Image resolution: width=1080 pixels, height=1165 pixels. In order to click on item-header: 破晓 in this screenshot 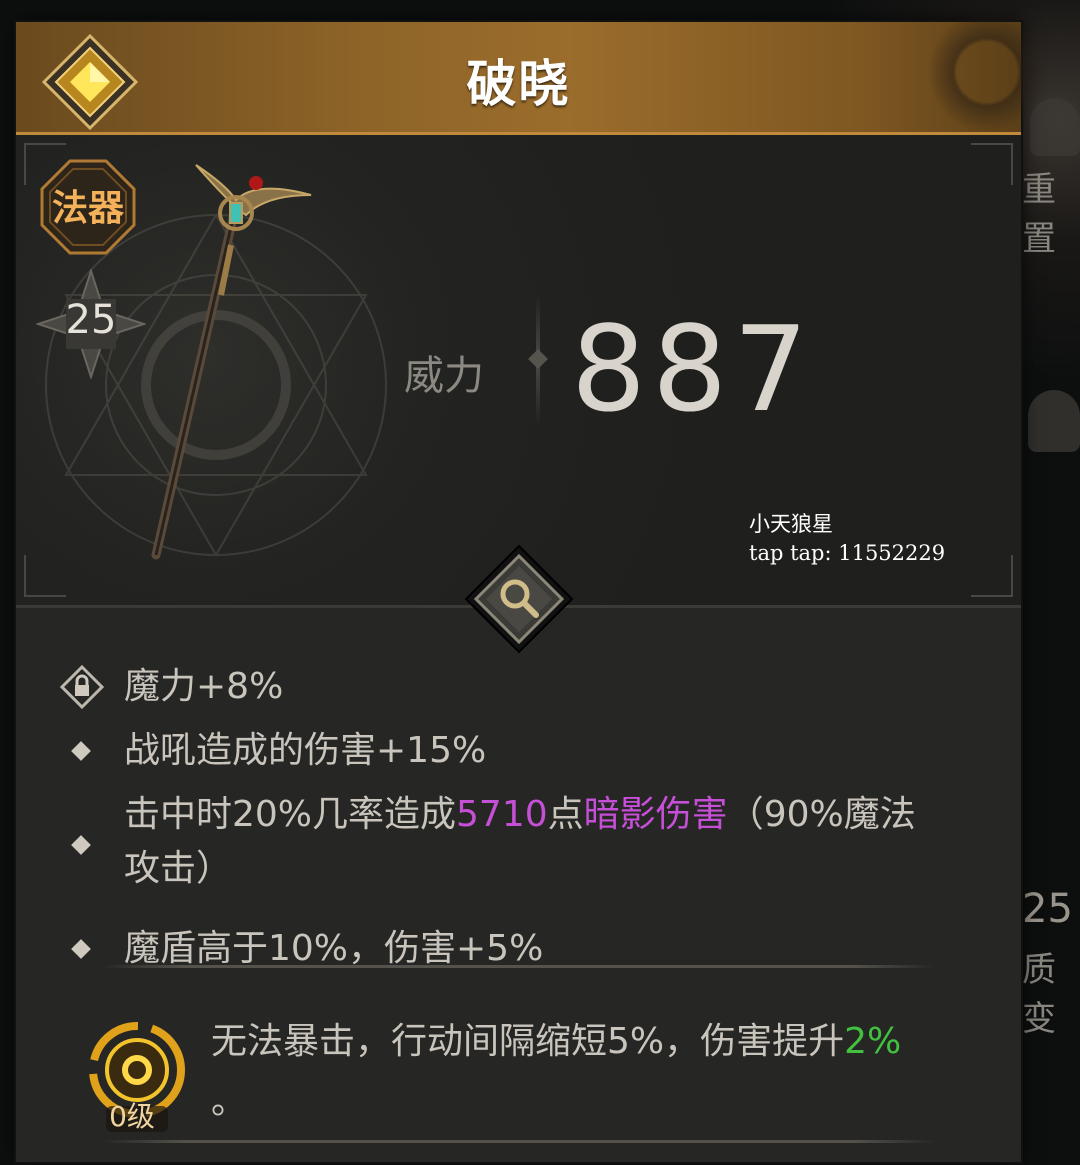, I will do `click(533, 72)`.